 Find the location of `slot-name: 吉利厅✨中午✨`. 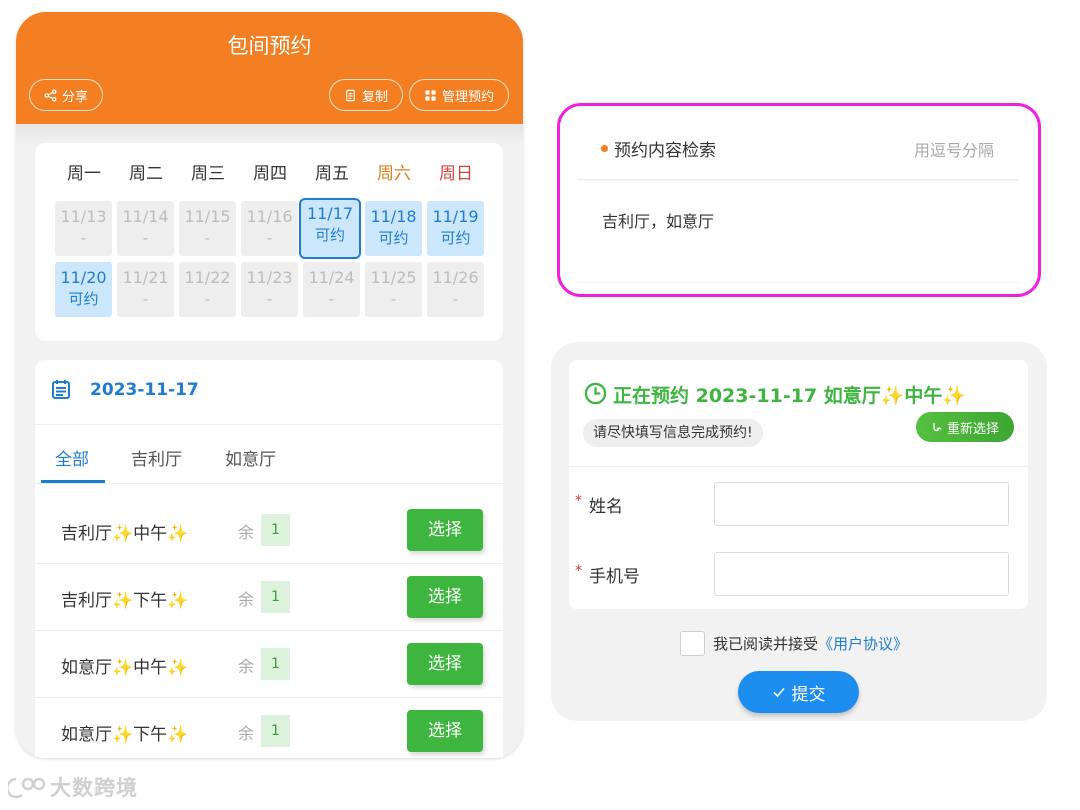

slot-name: 吉利厅✨中午✨ is located at coordinates (125, 534).